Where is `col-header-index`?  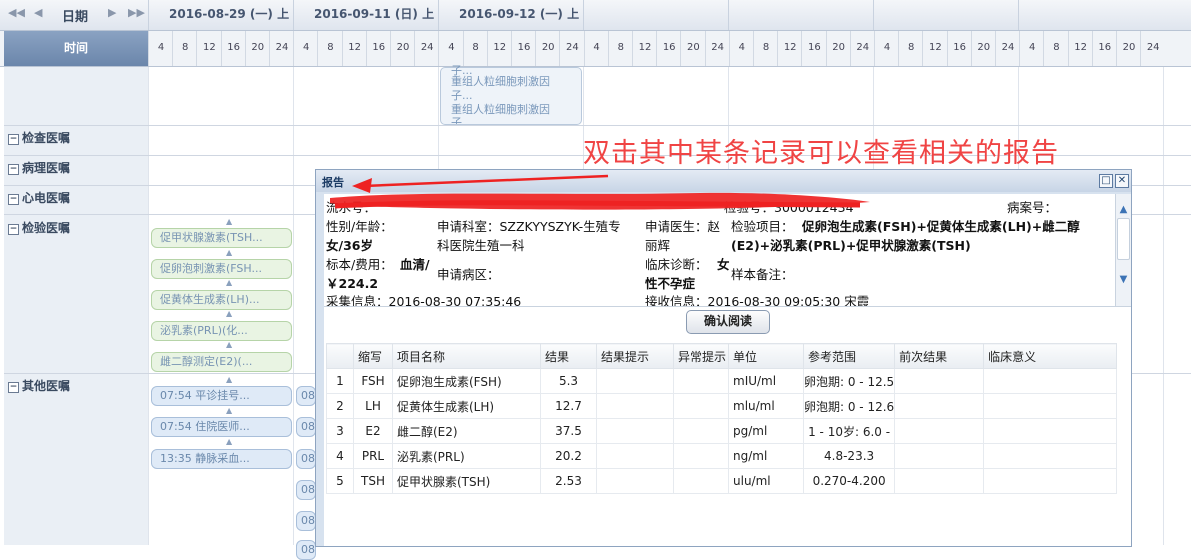 col-header-index is located at coordinates (340, 356).